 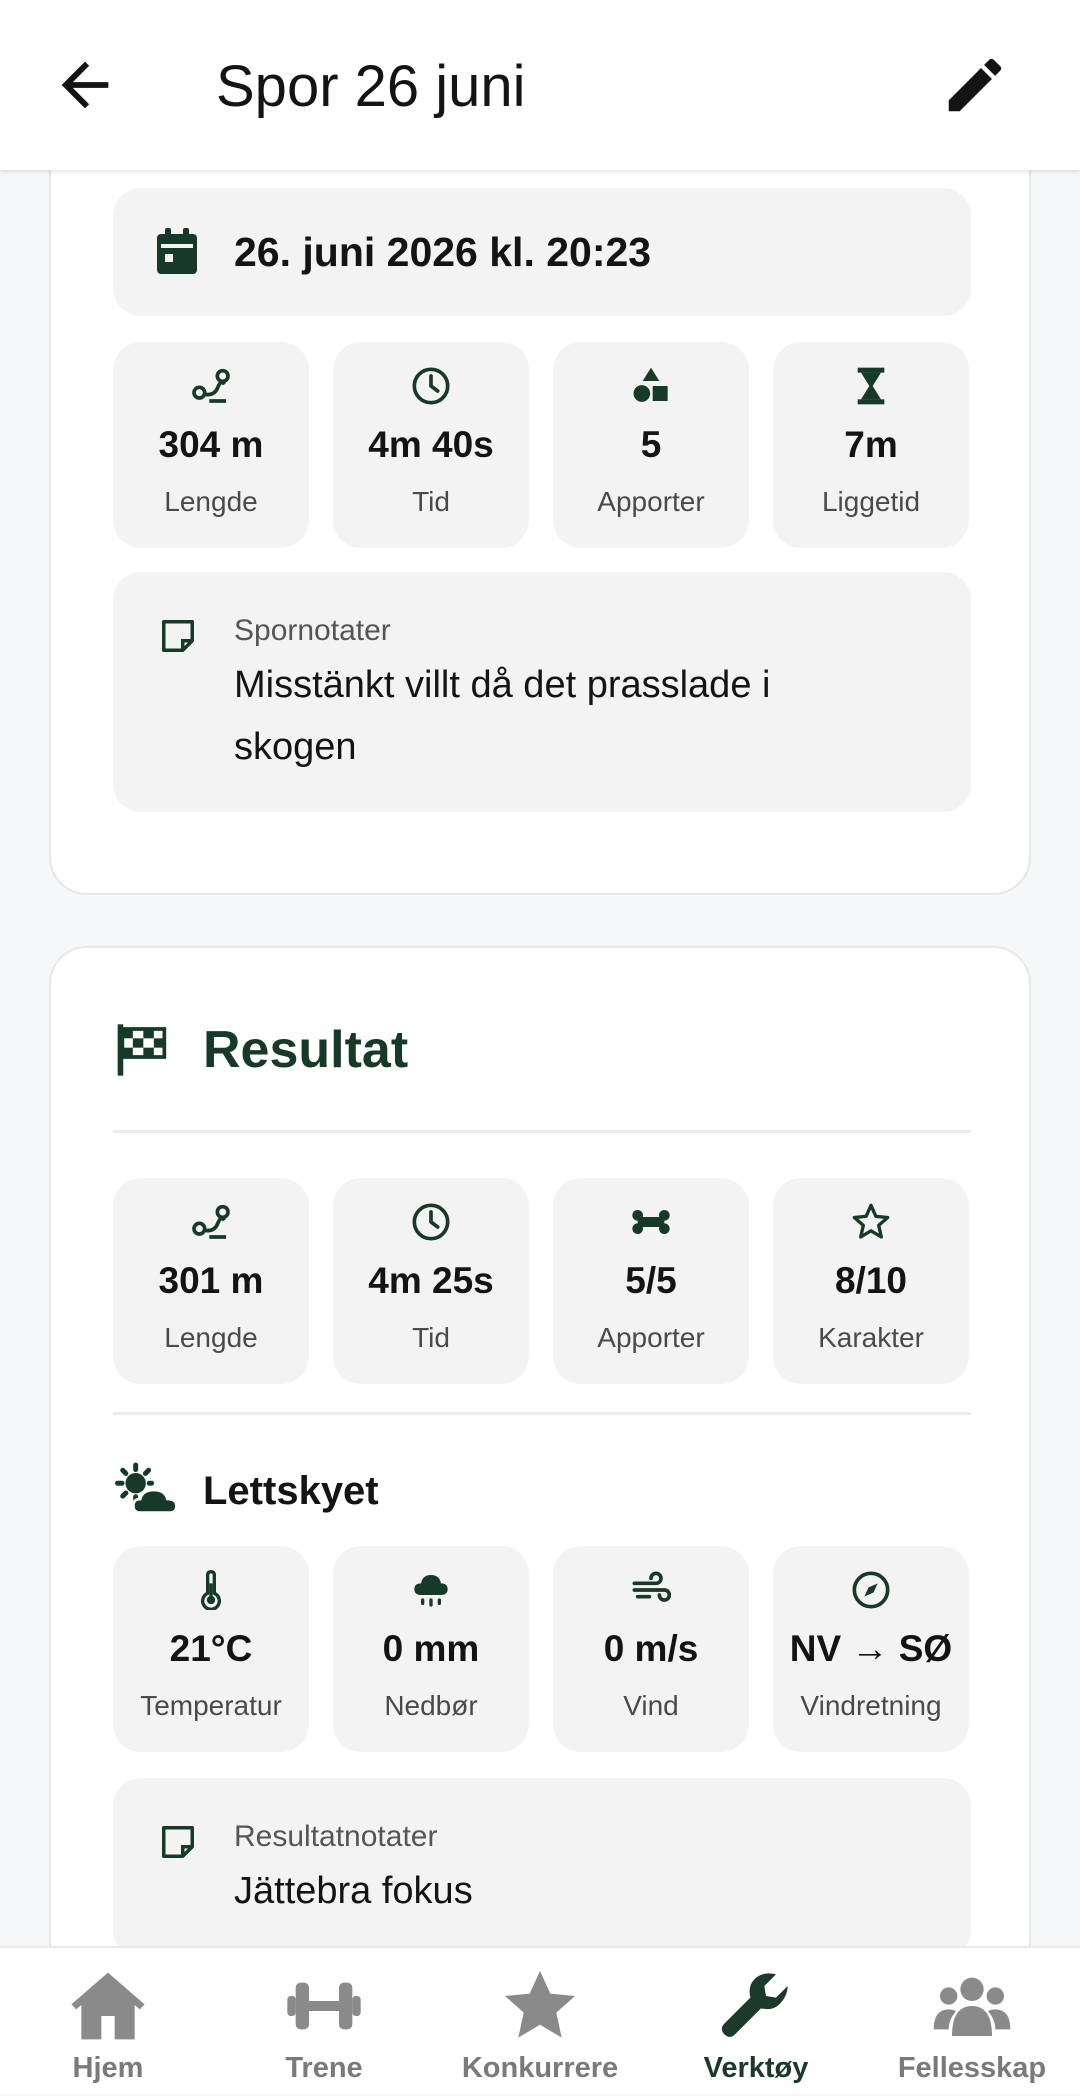 I want to click on weather-condition: Lettskyet, so click(x=291, y=1491).